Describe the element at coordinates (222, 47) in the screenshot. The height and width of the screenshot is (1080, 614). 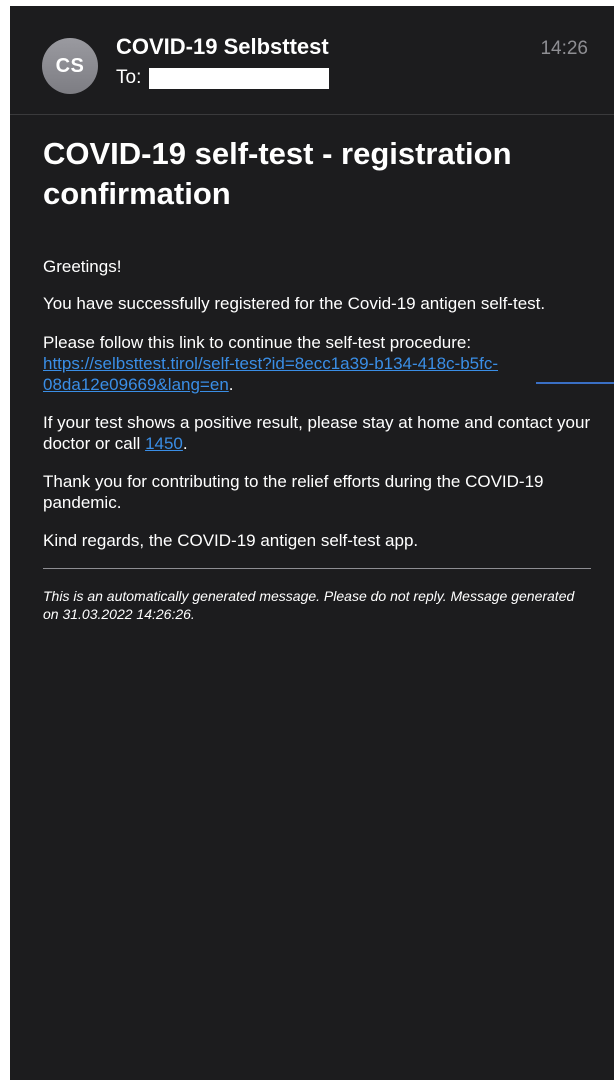
I see `sender-name: COVID-19 Selbsttest` at that location.